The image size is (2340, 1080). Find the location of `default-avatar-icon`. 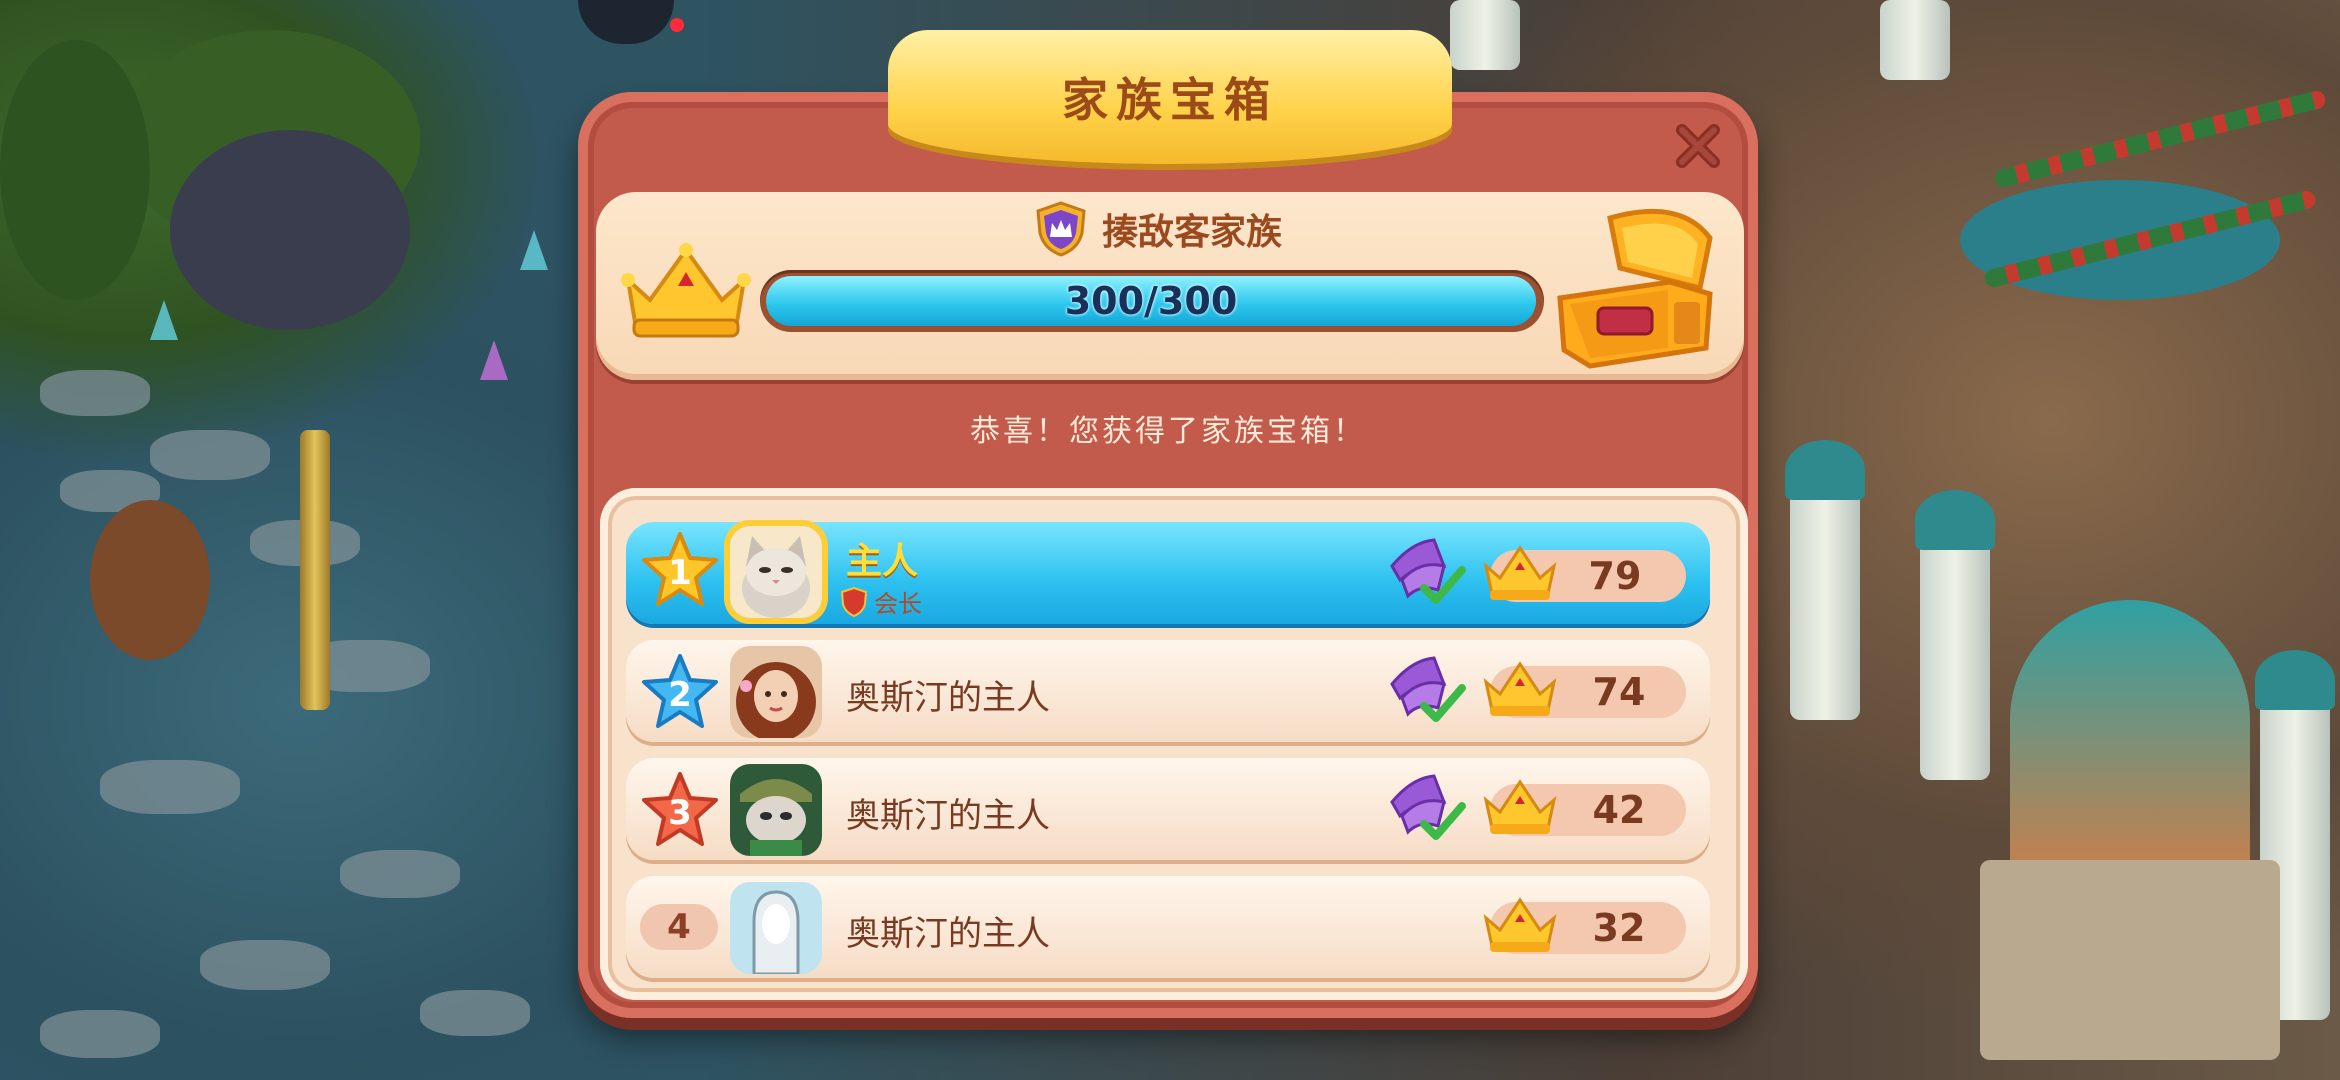

default-avatar-icon is located at coordinates (776, 928).